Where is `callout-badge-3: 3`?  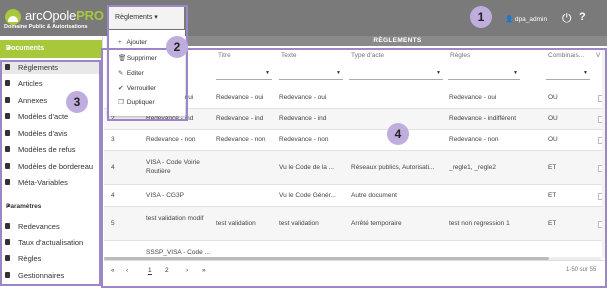 callout-badge-3: 3 is located at coordinates (77, 102).